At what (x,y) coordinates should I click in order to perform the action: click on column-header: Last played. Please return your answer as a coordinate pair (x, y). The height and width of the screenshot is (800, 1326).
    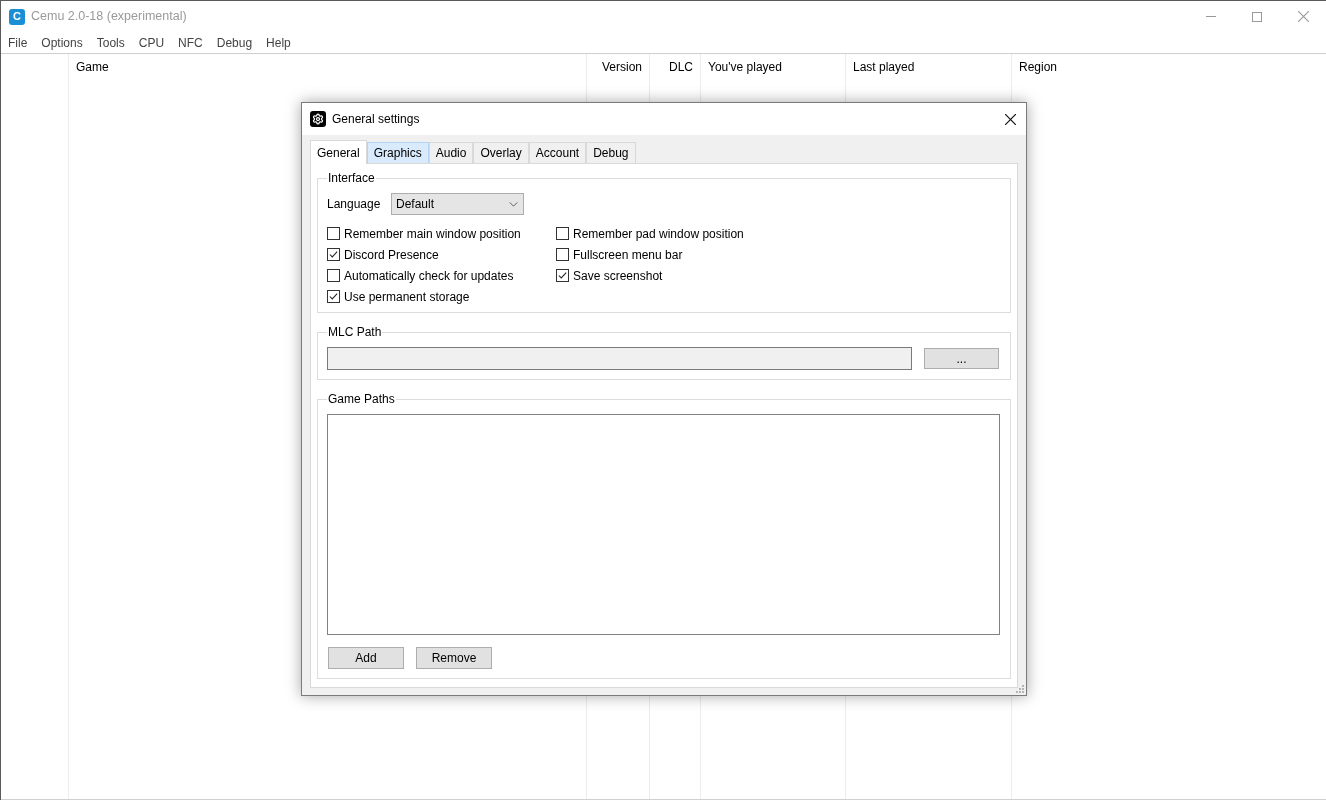
    Looking at the image, I should click on (928, 67).